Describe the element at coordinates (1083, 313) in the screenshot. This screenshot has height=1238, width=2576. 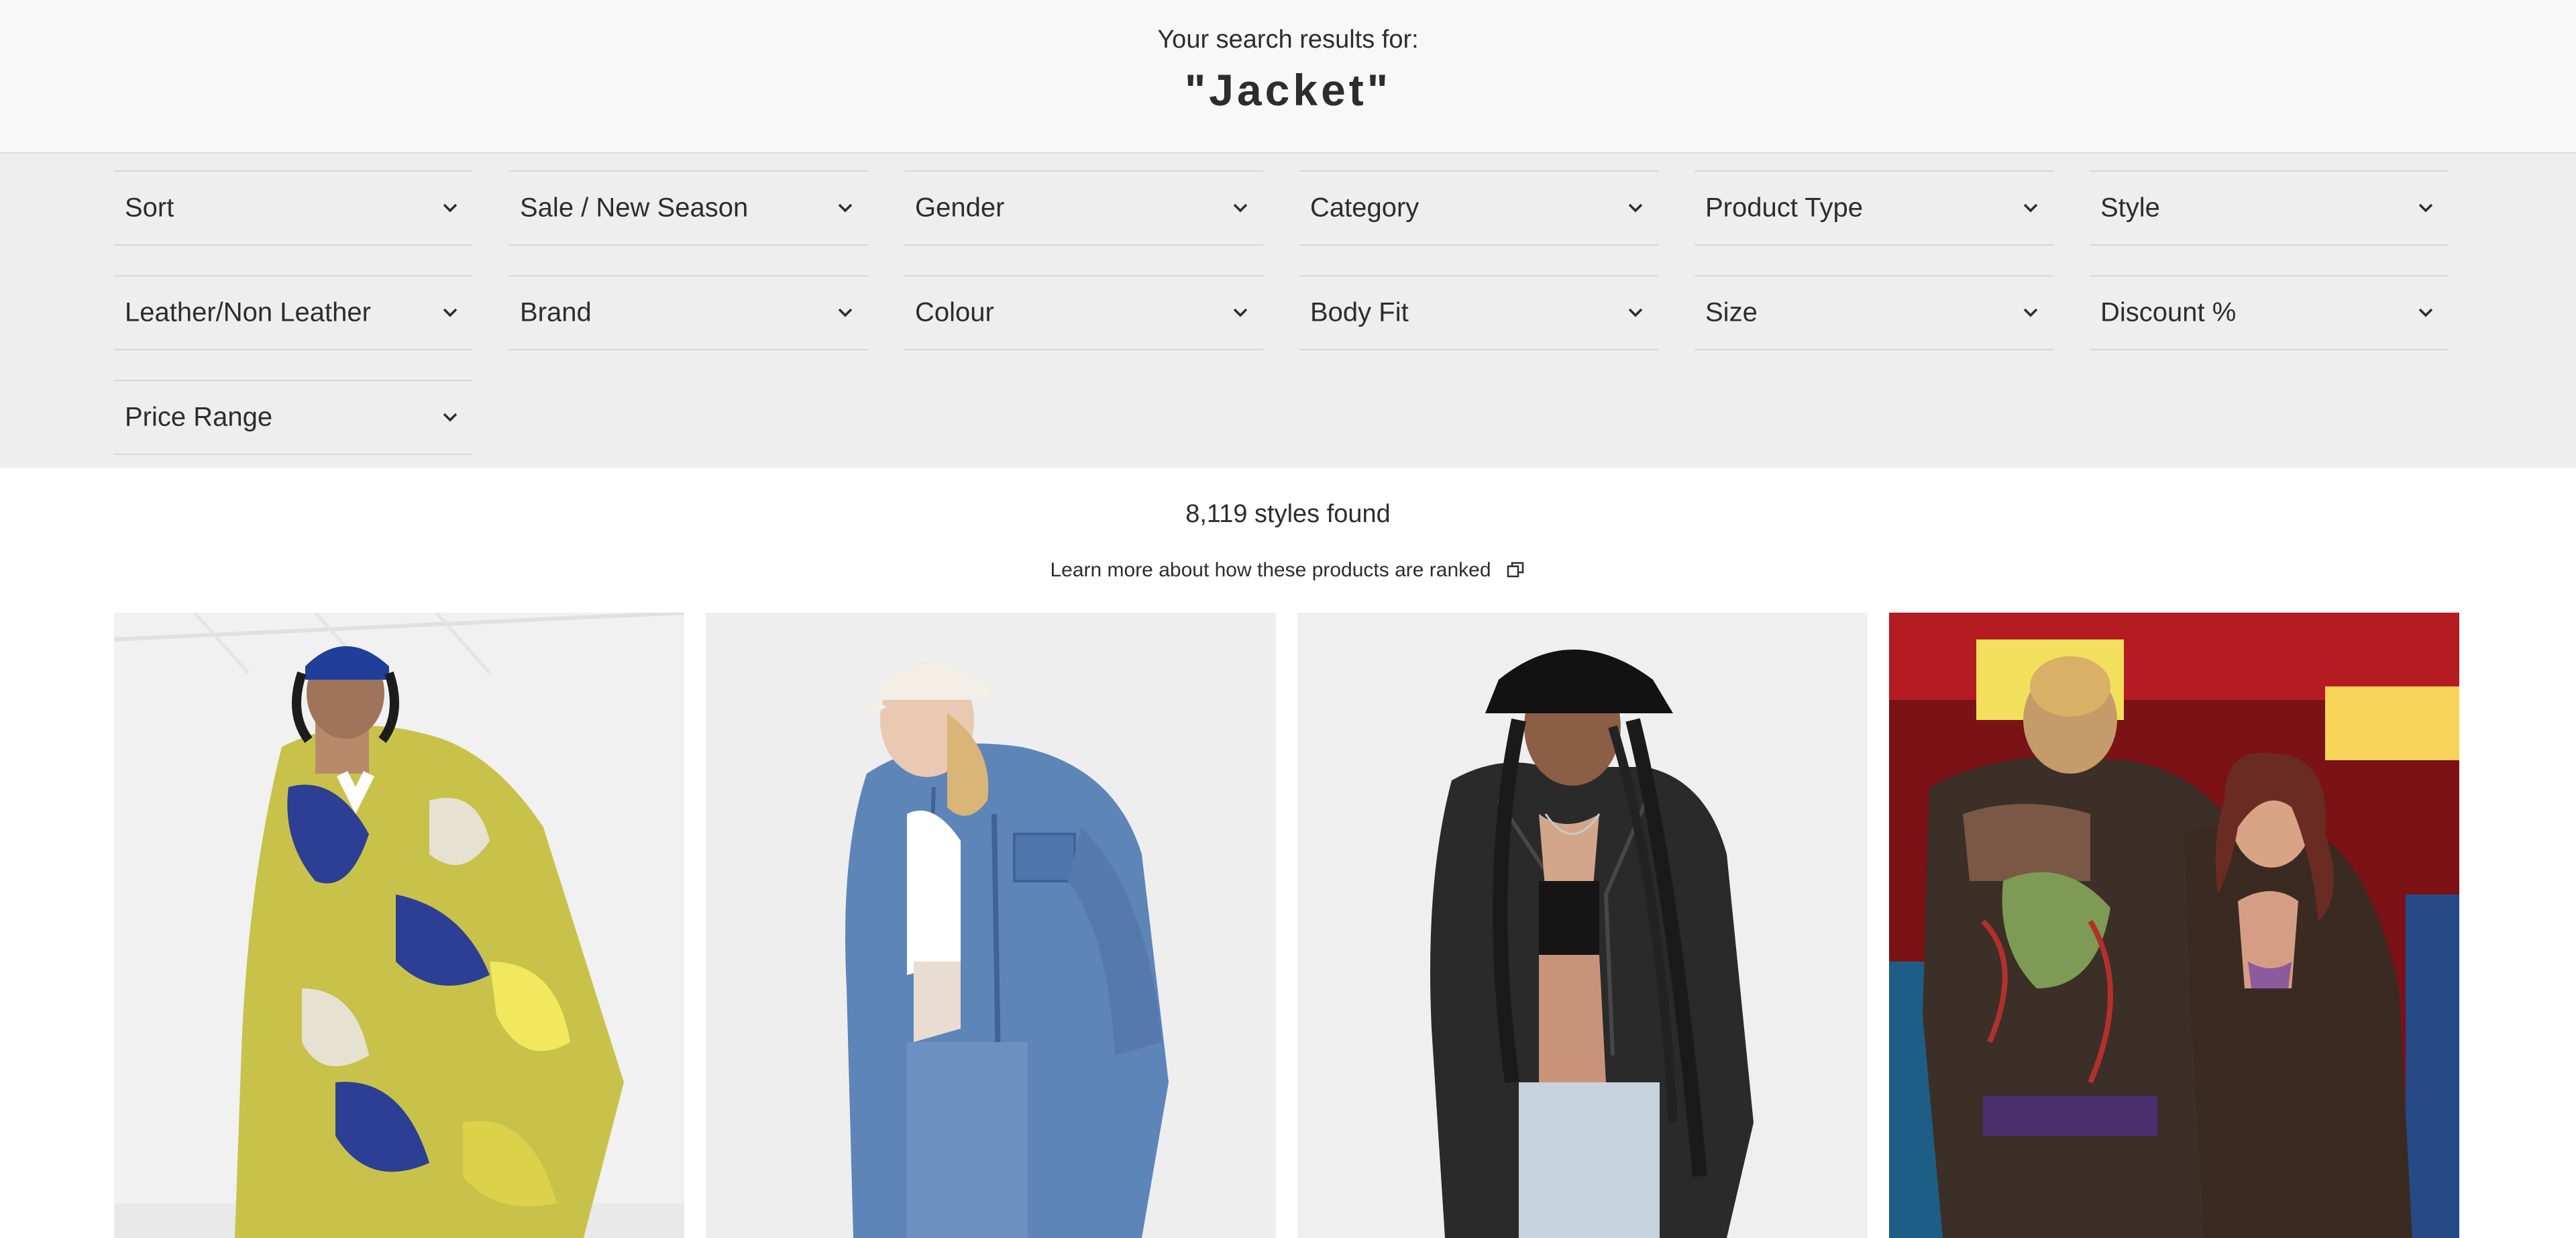
I see `filter-colour: Colour` at that location.